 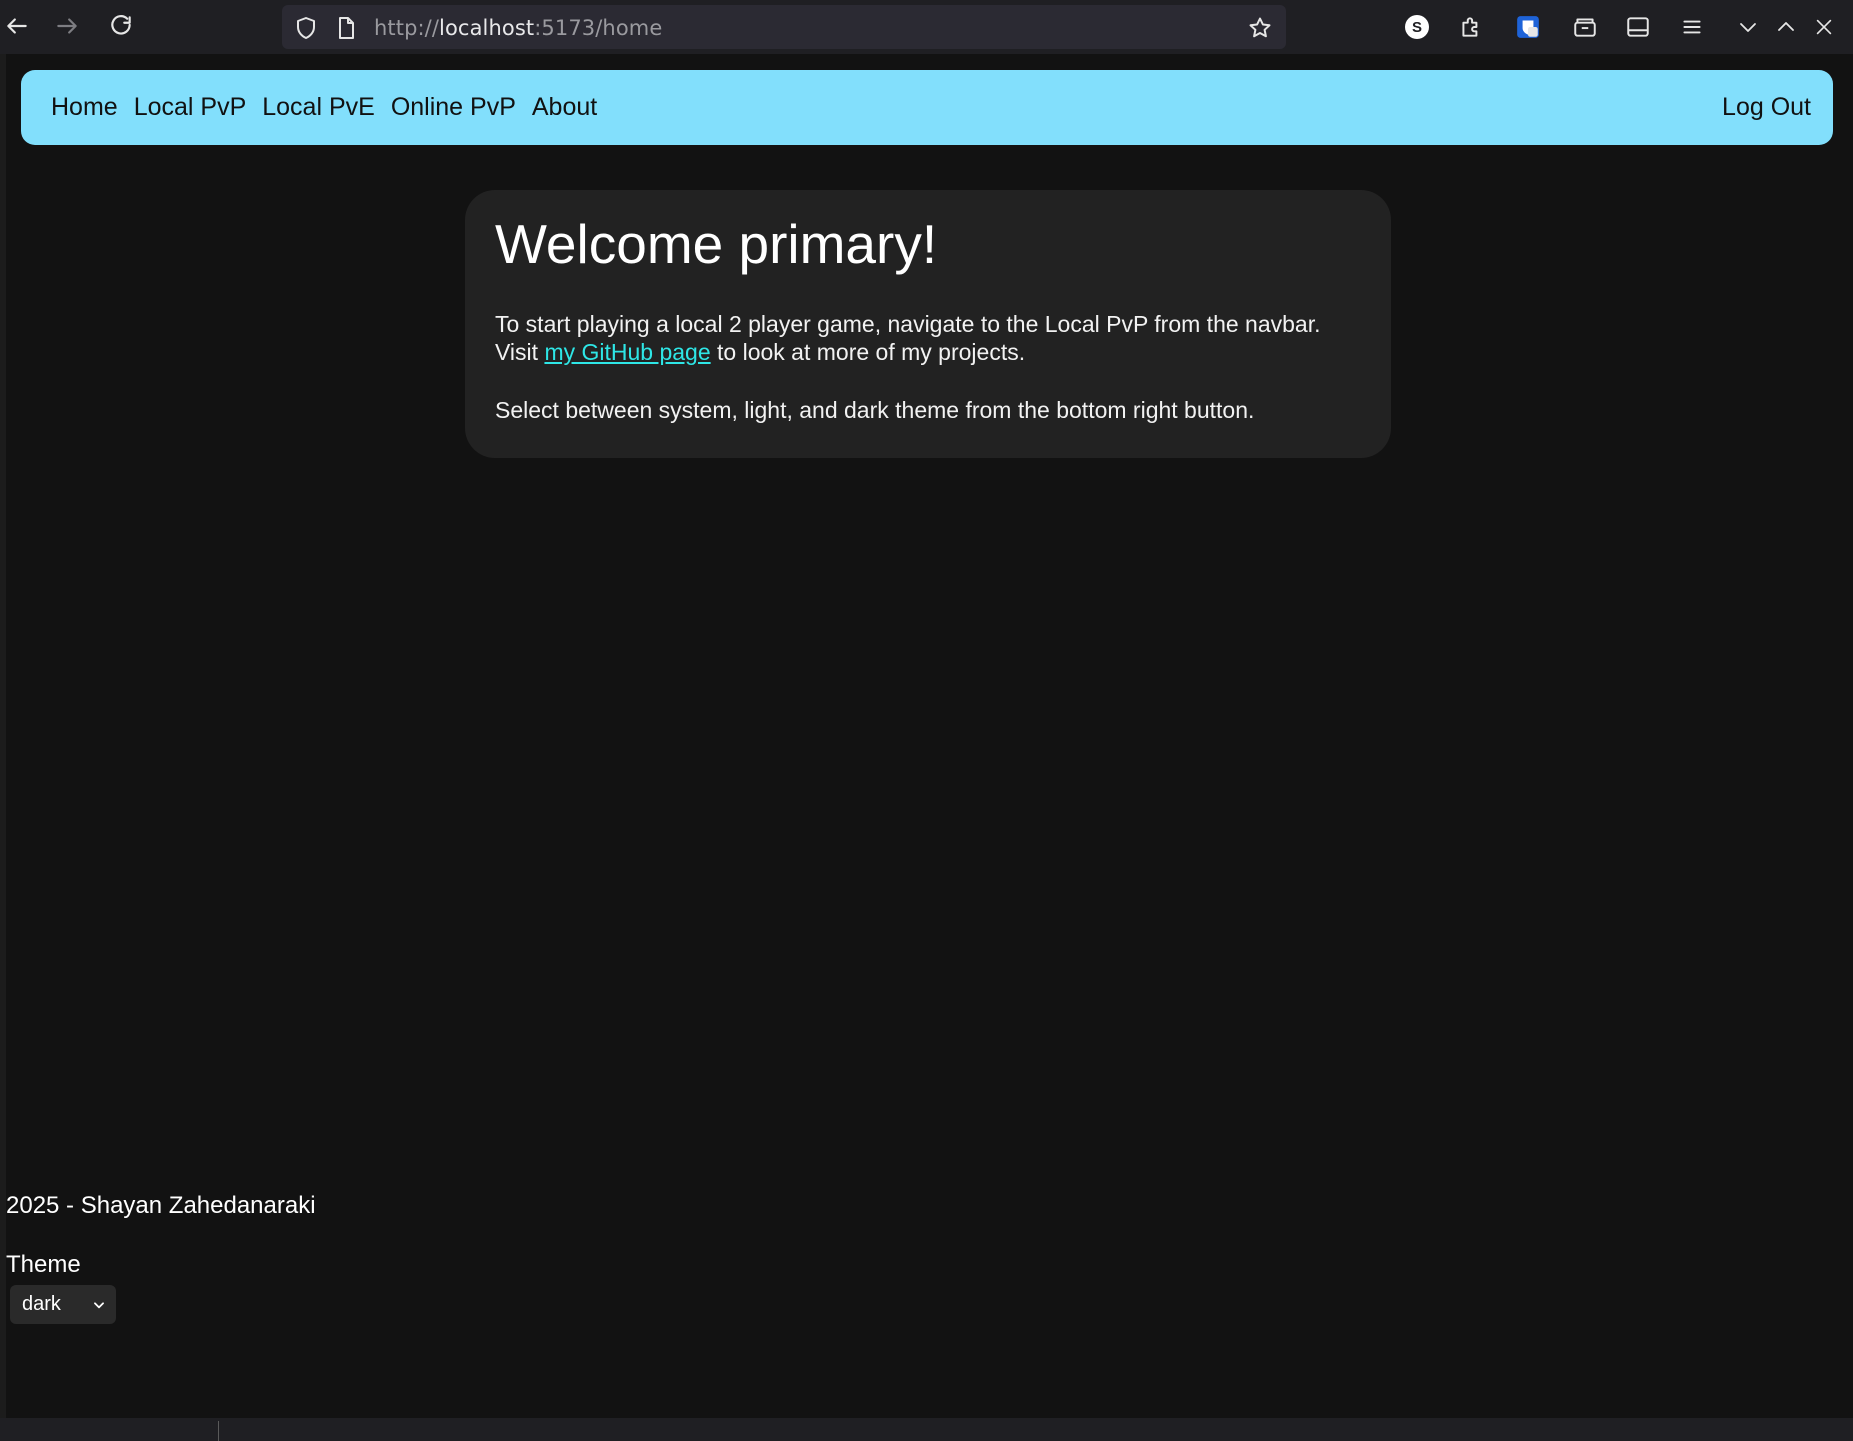 What do you see at coordinates (1766, 107) in the screenshot?
I see `logout-button: Log Out` at bounding box center [1766, 107].